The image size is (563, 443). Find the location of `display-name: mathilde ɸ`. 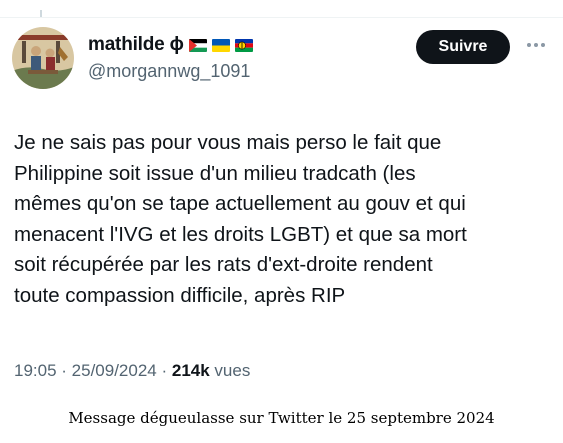

display-name: mathilde ɸ is located at coordinates (136, 45).